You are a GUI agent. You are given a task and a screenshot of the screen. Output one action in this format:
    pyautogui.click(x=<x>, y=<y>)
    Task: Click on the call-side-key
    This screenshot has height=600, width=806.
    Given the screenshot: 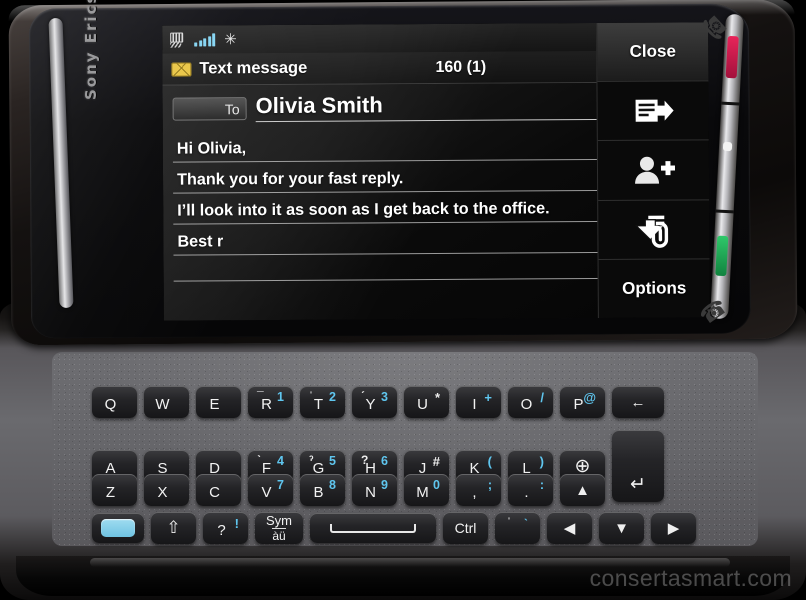 What is the action you would take?
    pyautogui.click(x=722, y=256)
    